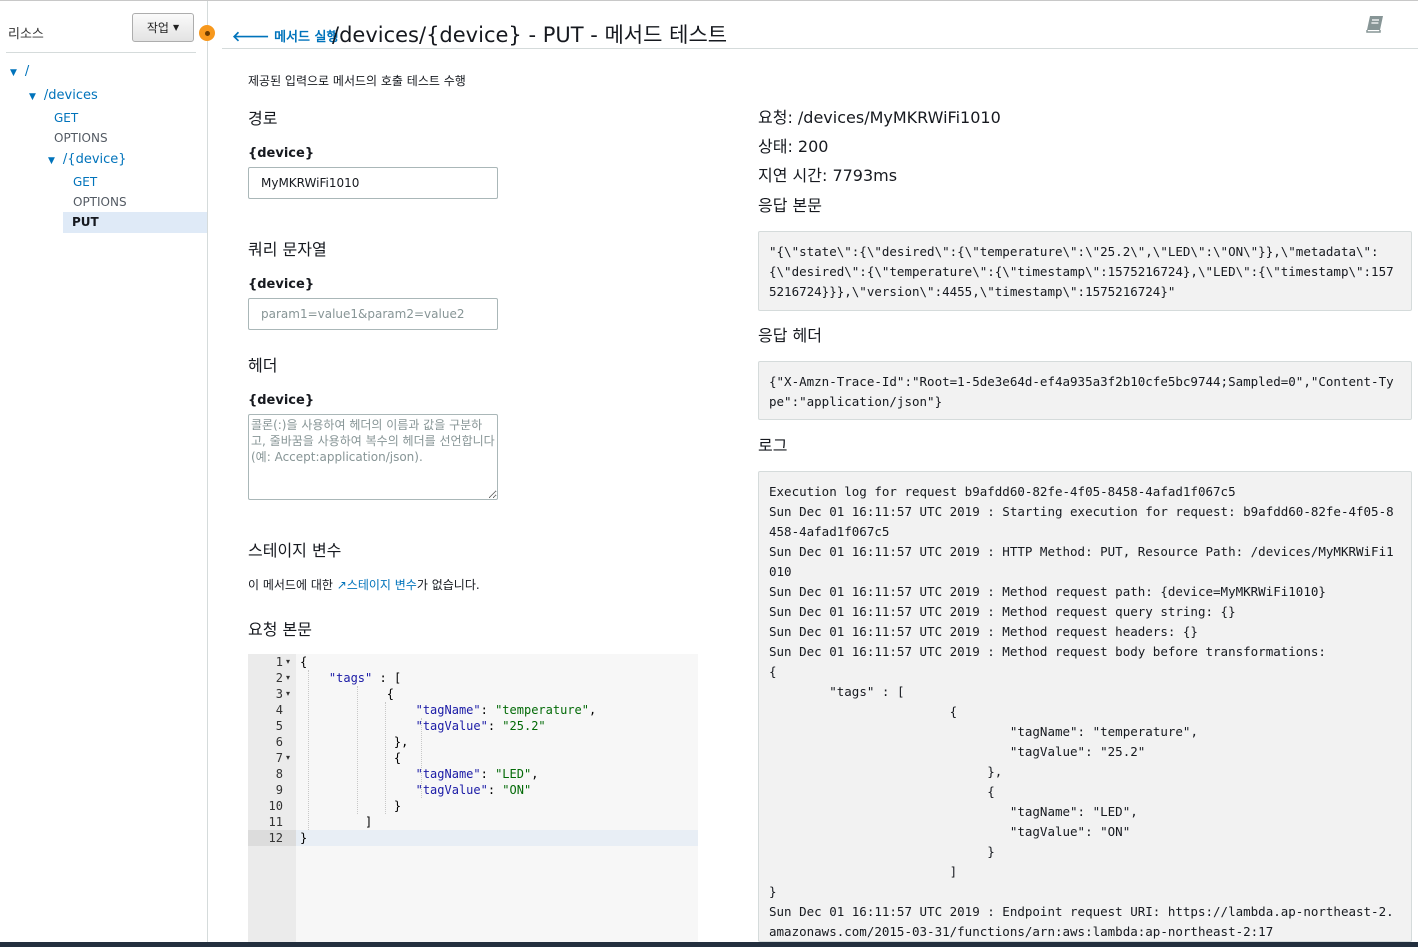 The width and height of the screenshot is (1418, 947). Describe the element at coordinates (506, 710) in the screenshot. I see `code-line: "tagName": "temperature",` at that location.